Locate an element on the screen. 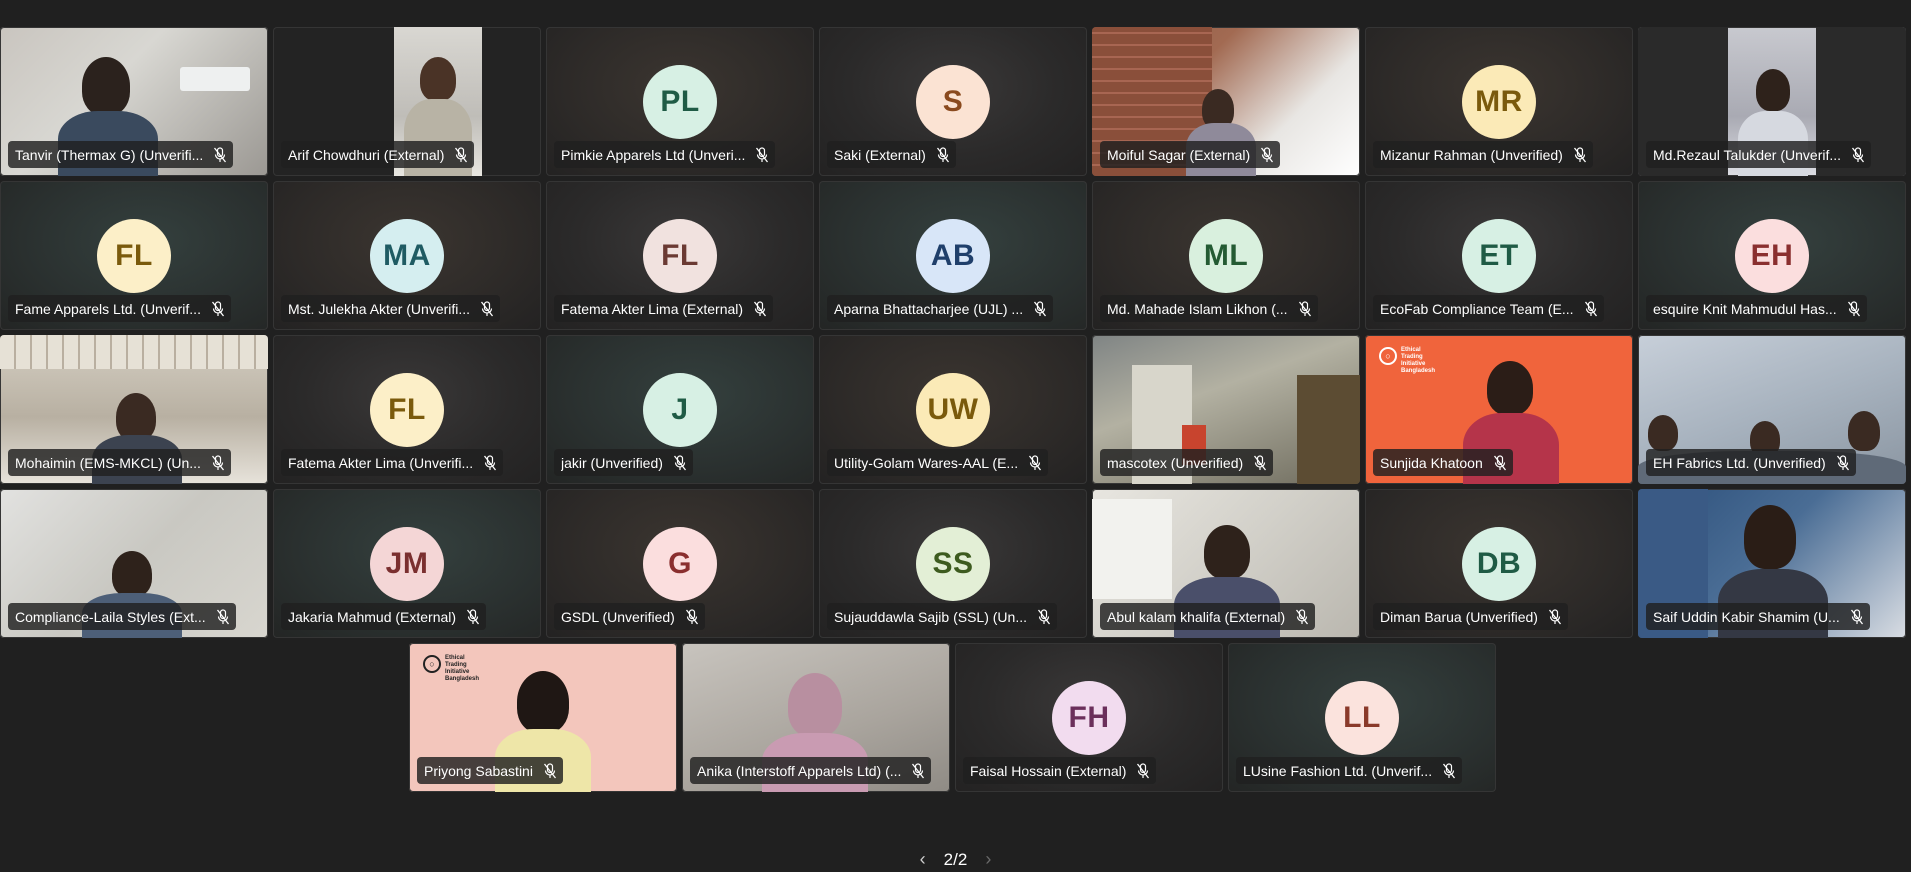 The image size is (1911, 872). avatar-initials: EH is located at coordinates (1772, 256).